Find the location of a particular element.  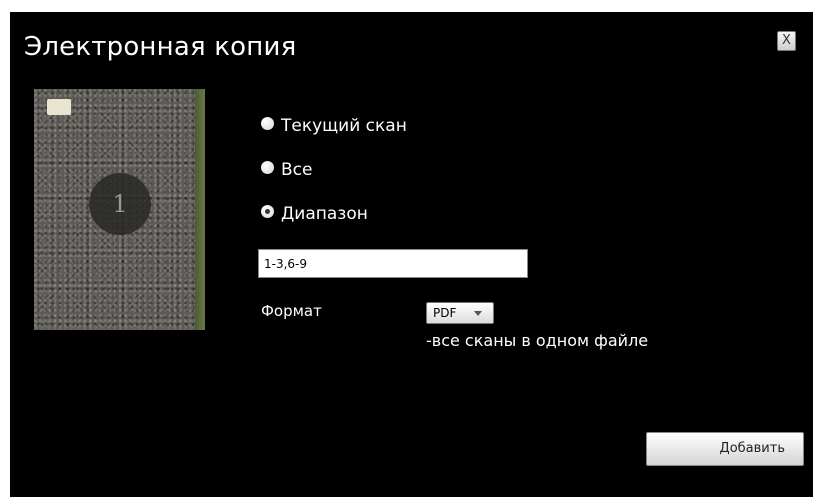

thumbnail-edge is located at coordinates (200, 209).